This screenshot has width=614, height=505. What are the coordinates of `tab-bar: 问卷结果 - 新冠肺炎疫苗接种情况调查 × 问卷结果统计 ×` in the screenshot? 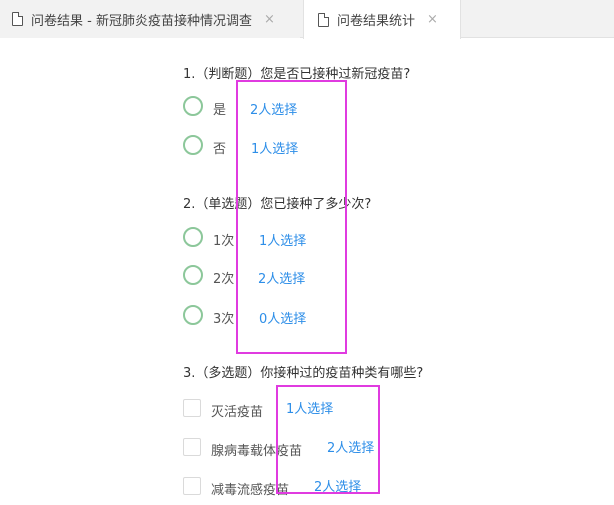 It's located at (307, 19).